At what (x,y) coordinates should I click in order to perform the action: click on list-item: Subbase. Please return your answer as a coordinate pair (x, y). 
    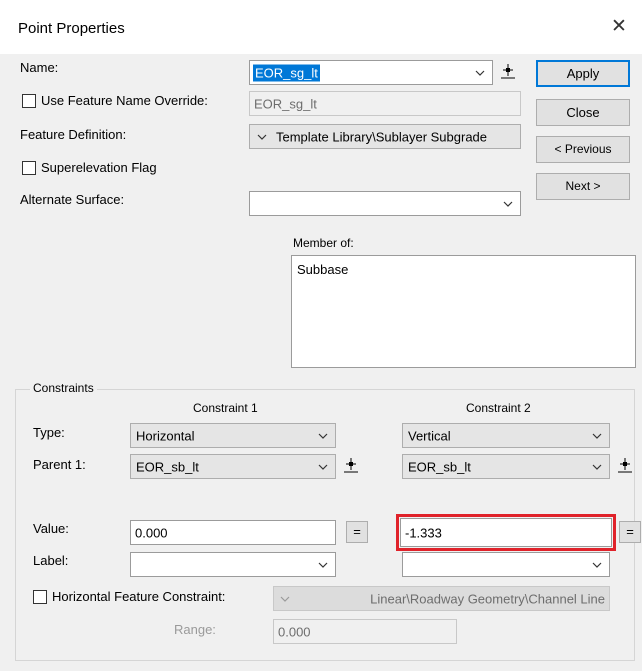
    Looking at the image, I should click on (322, 269).